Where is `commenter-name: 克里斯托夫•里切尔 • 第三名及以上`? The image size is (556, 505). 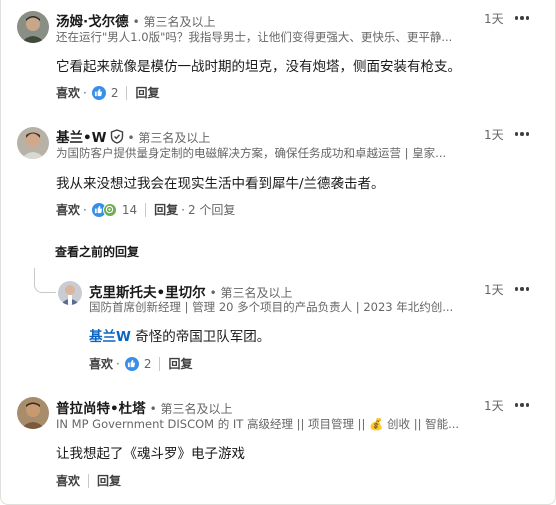 commenter-name: 克里斯托夫•里切尔 • 第三名及以上 is located at coordinates (191, 291).